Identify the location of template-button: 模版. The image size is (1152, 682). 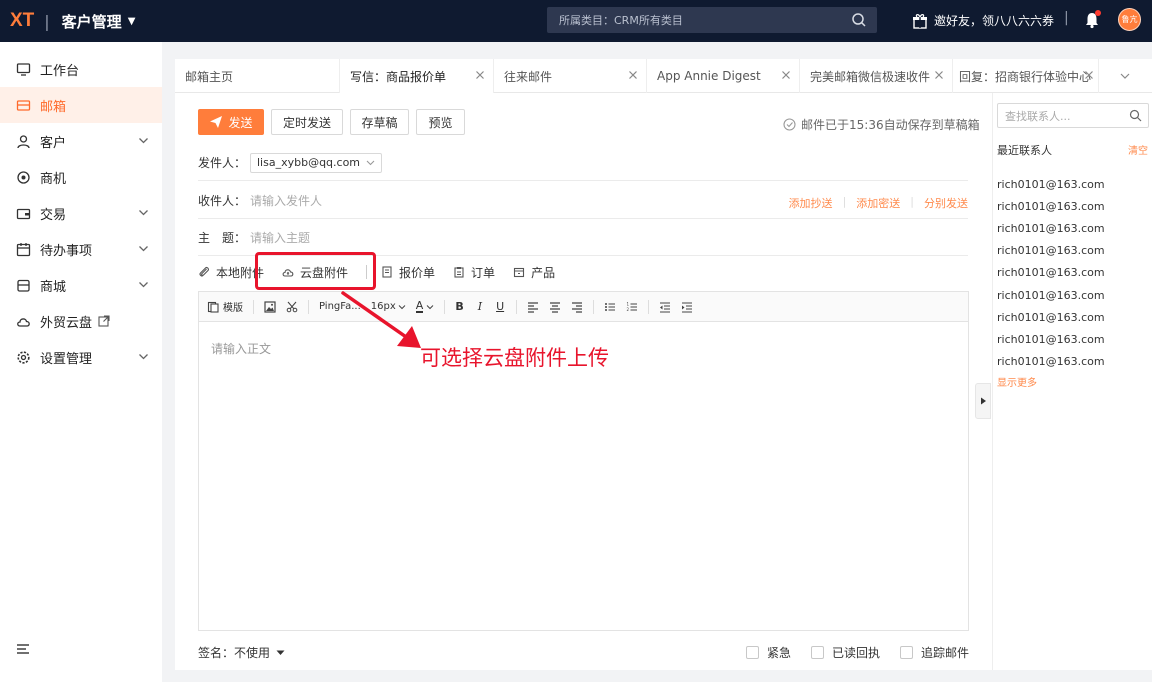
(225, 306).